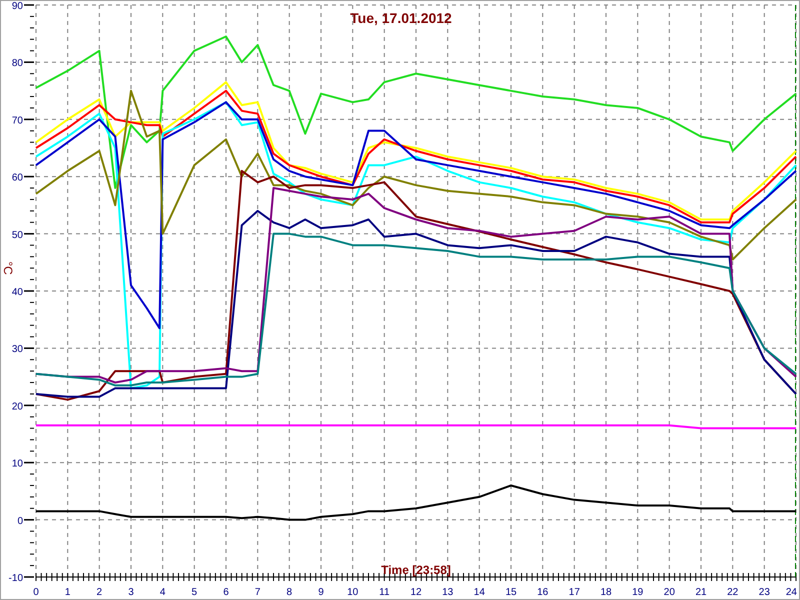 This screenshot has height=600, width=800. Describe the element at coordinates (416, 592) in the screenshot. I see `axis-tick-label: 12` at that location.